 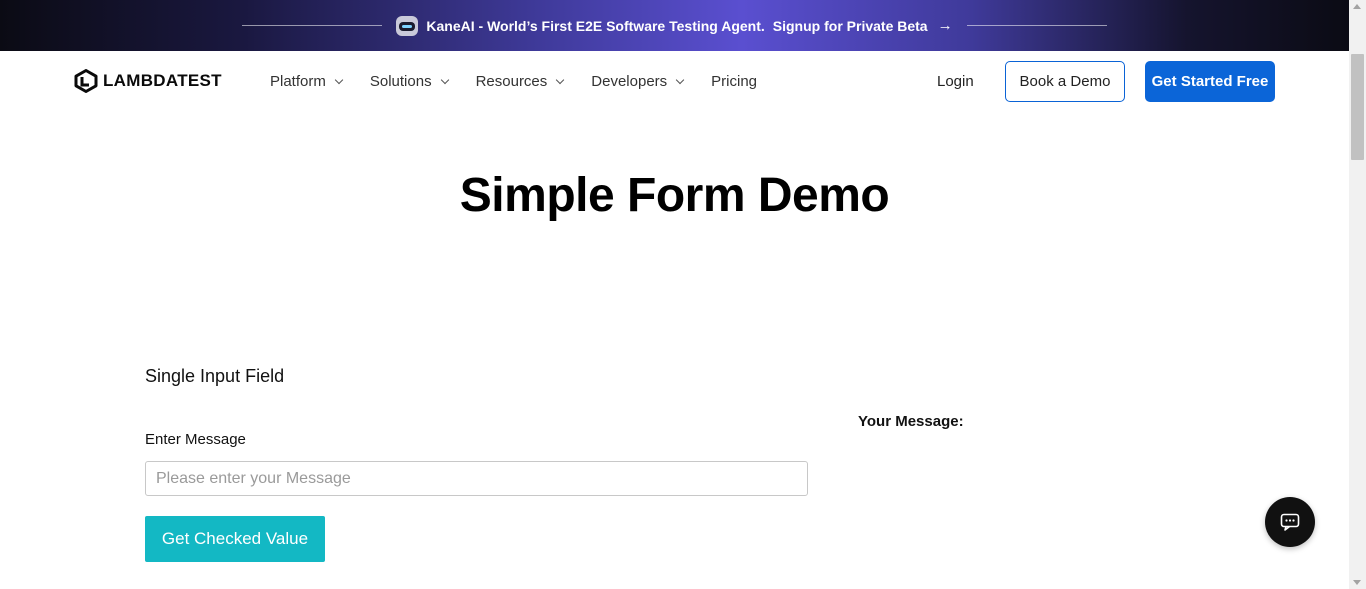 I want to click on message-input, so click(x=476, y=478).